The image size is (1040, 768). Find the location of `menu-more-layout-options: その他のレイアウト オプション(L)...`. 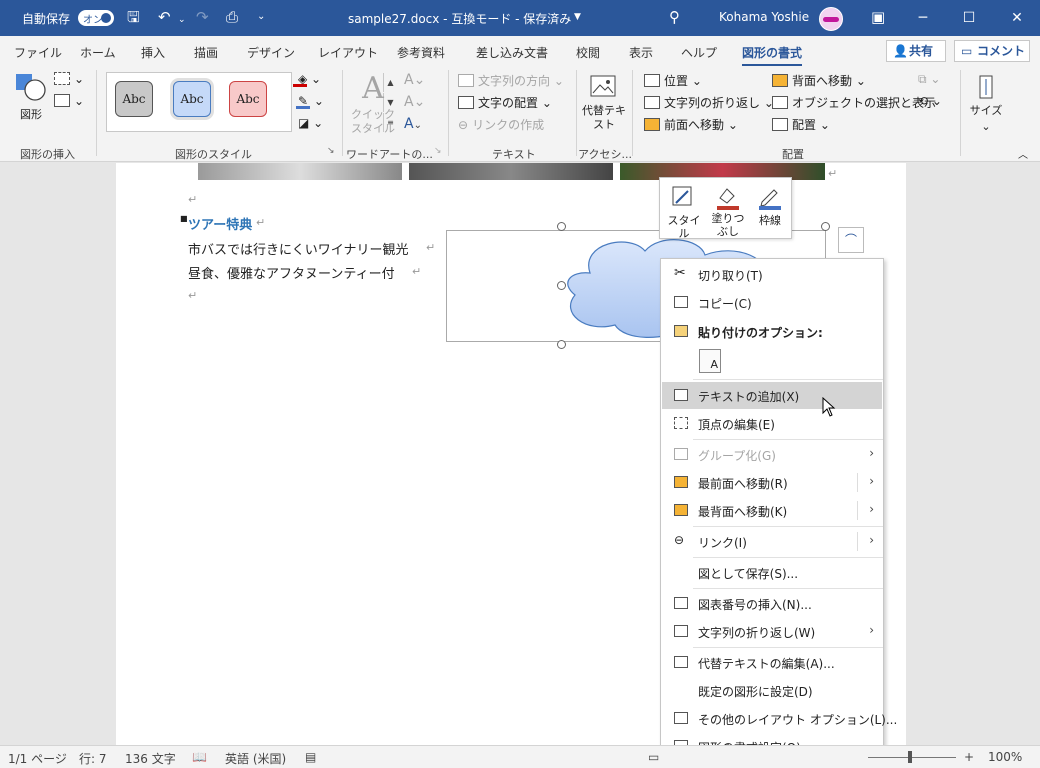

menu-more-layout-options: その他のレイアウト オプション(L)... is located at coordinates (779, 718).